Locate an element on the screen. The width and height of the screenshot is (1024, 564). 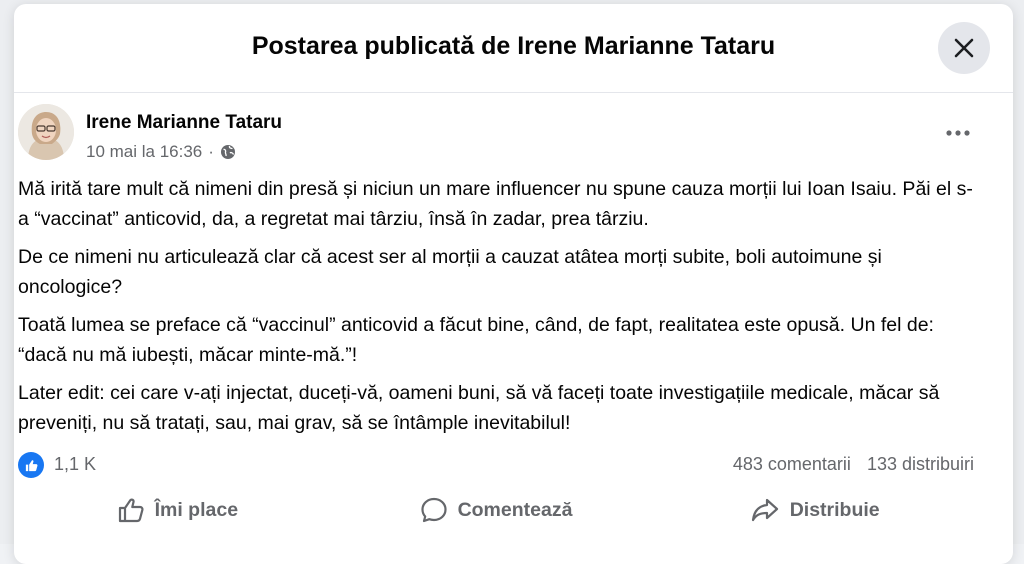
thumbs-up-outline-icon is located at coordinates (131, 510).